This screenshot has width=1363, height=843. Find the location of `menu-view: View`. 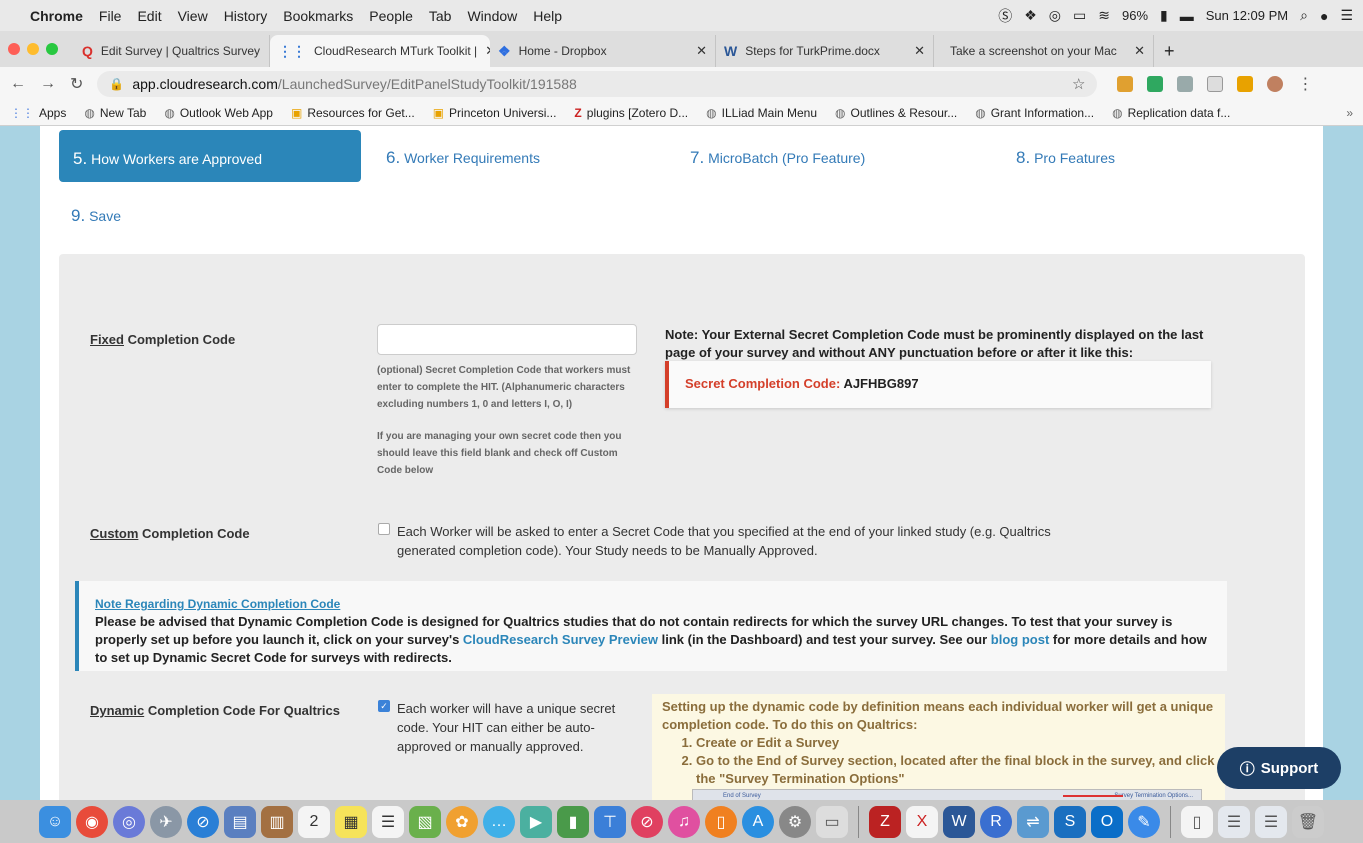

menu-view: View is located at coordinates (193, 16).